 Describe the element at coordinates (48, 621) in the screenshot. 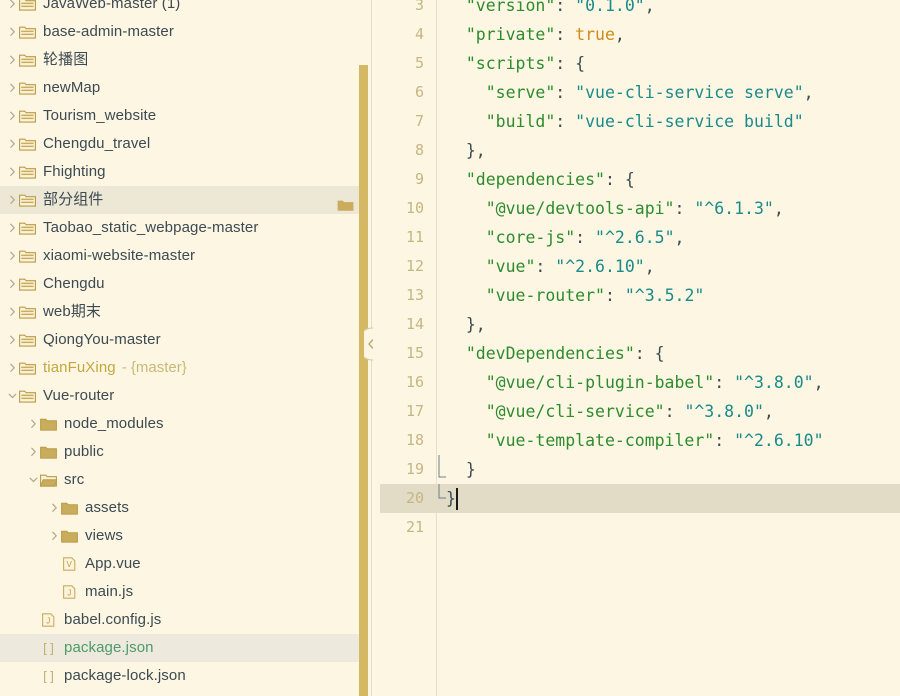

I see `svg-text: J` at that location.